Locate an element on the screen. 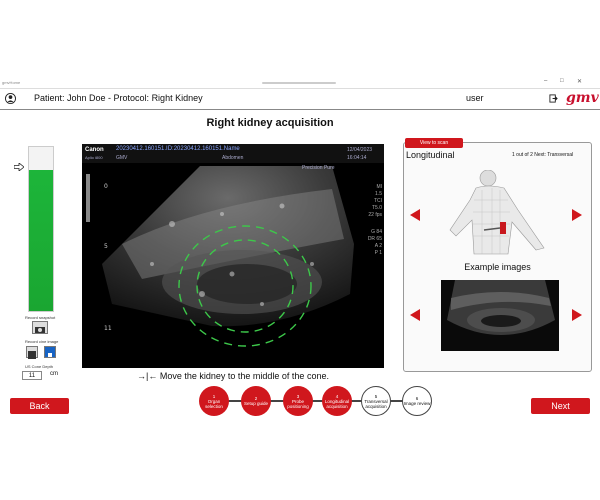  camera-icon is located at coordinates (40, 330).